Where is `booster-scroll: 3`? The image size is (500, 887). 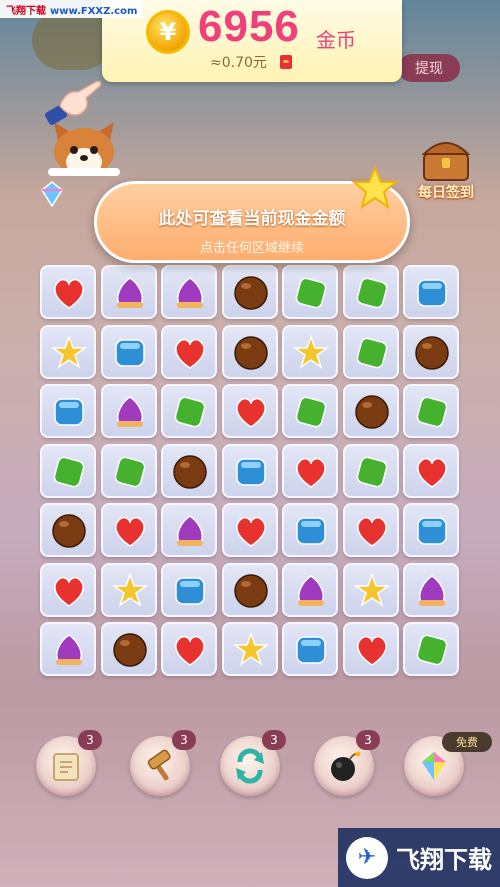
booster-scroll: 3 is located at coordinates (69, 763).